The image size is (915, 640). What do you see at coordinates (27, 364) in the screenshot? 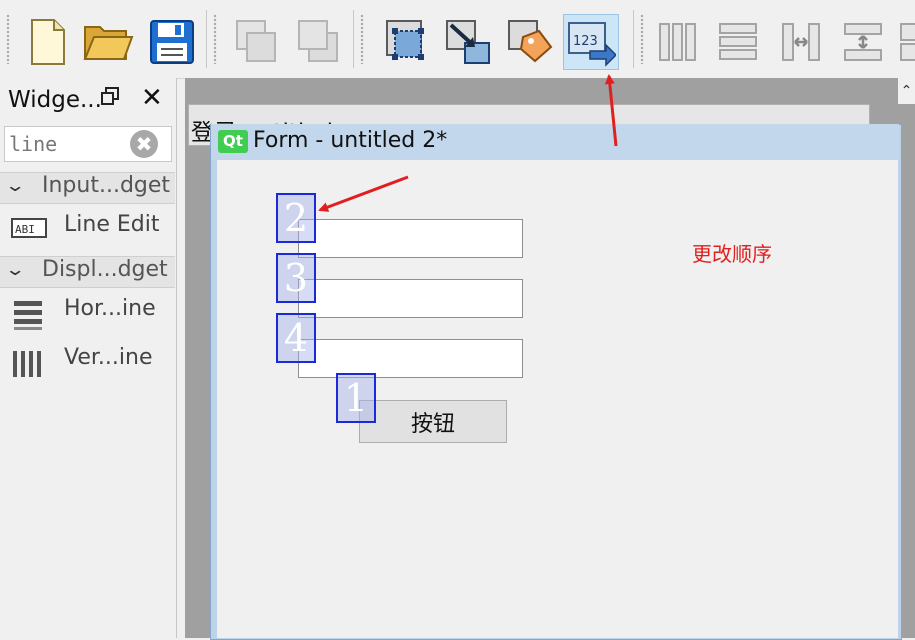
I see `vertical-line-icon` at bounding box center [27, 364].